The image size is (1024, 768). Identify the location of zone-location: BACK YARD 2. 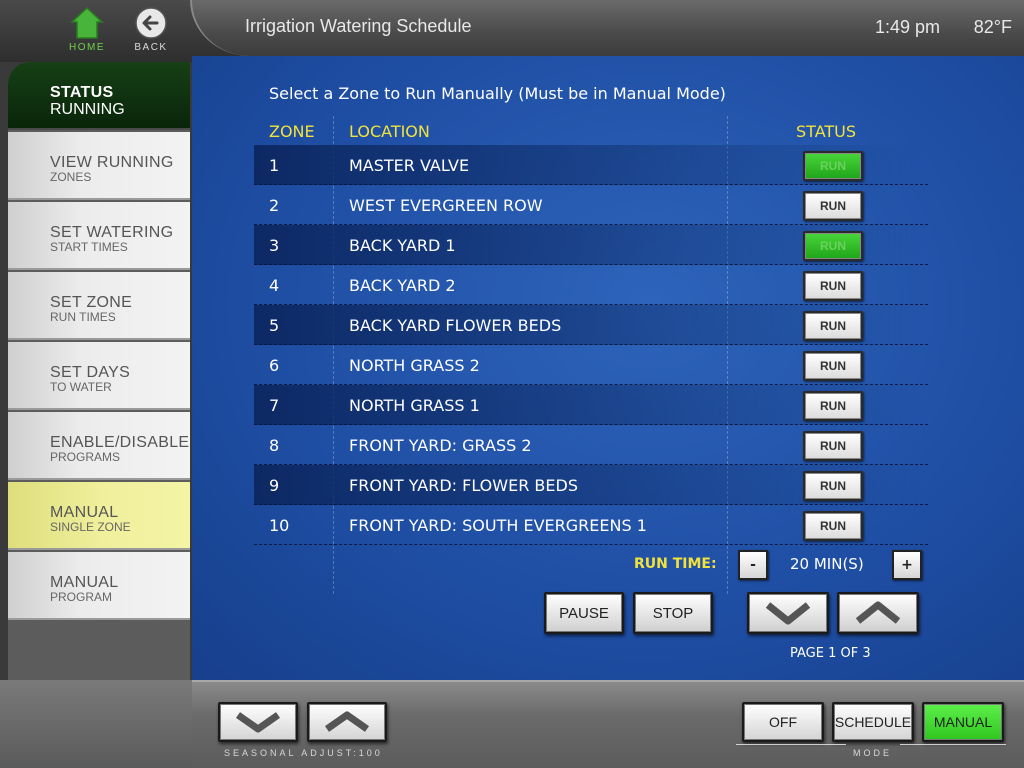
(402, 285).